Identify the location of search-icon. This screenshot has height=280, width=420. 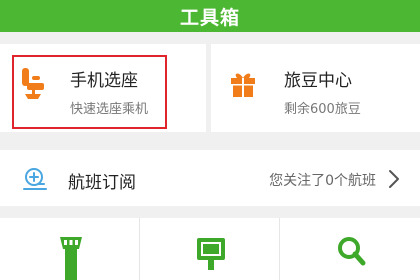
(351, 251).